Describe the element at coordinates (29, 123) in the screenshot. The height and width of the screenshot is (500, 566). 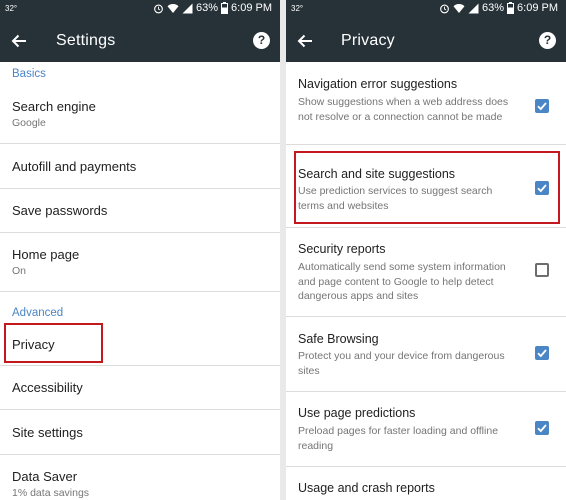
I see `item-value: Google` at that location.